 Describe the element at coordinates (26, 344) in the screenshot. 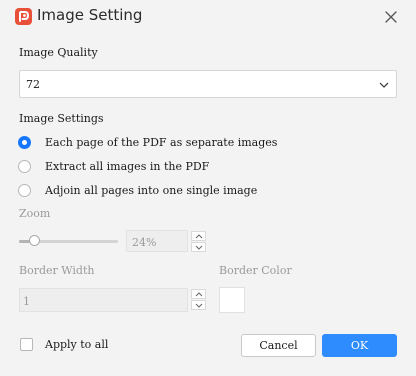

I see `apply-to-all-checkbox` at that location.